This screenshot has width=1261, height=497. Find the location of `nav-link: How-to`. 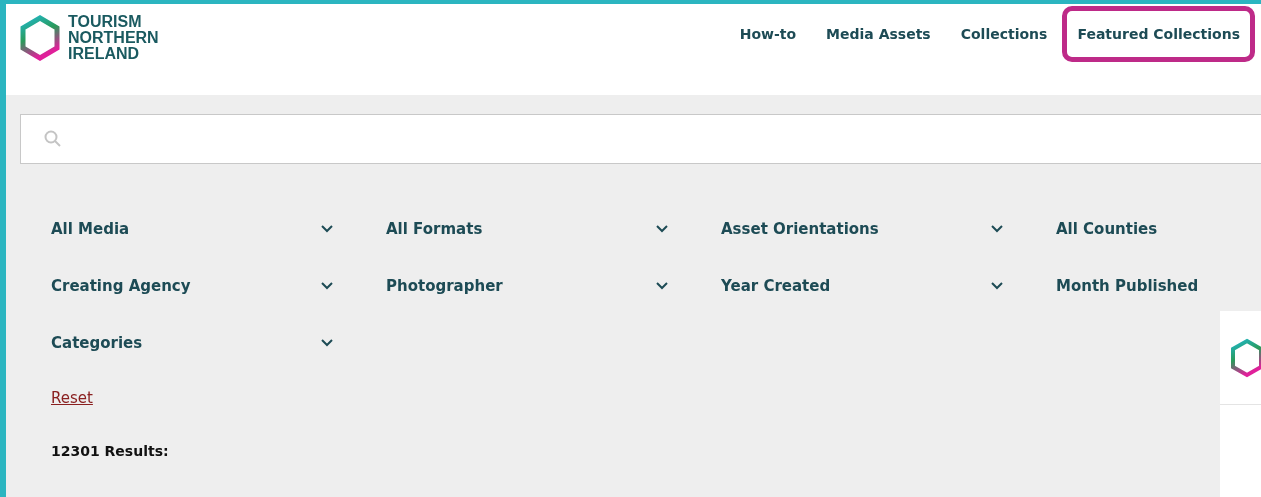

nav-link: How-to is located at coordinates (768, 34).